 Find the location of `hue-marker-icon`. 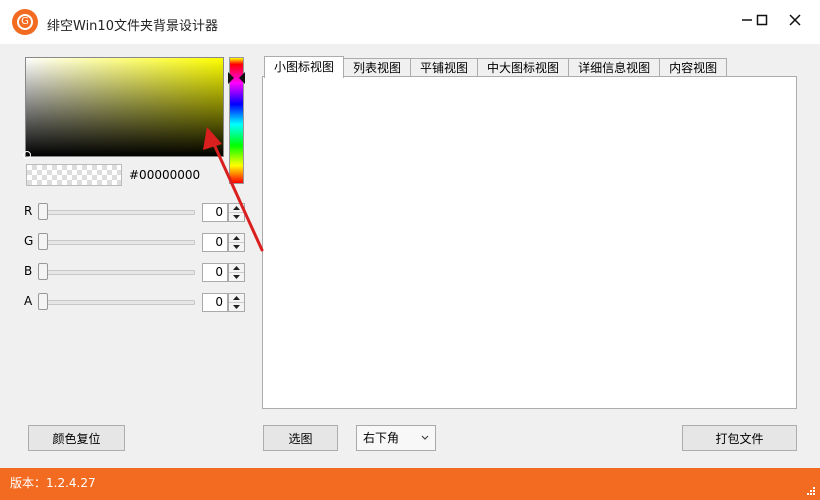

hue-marker-icon is located at coordinates (236, 78).